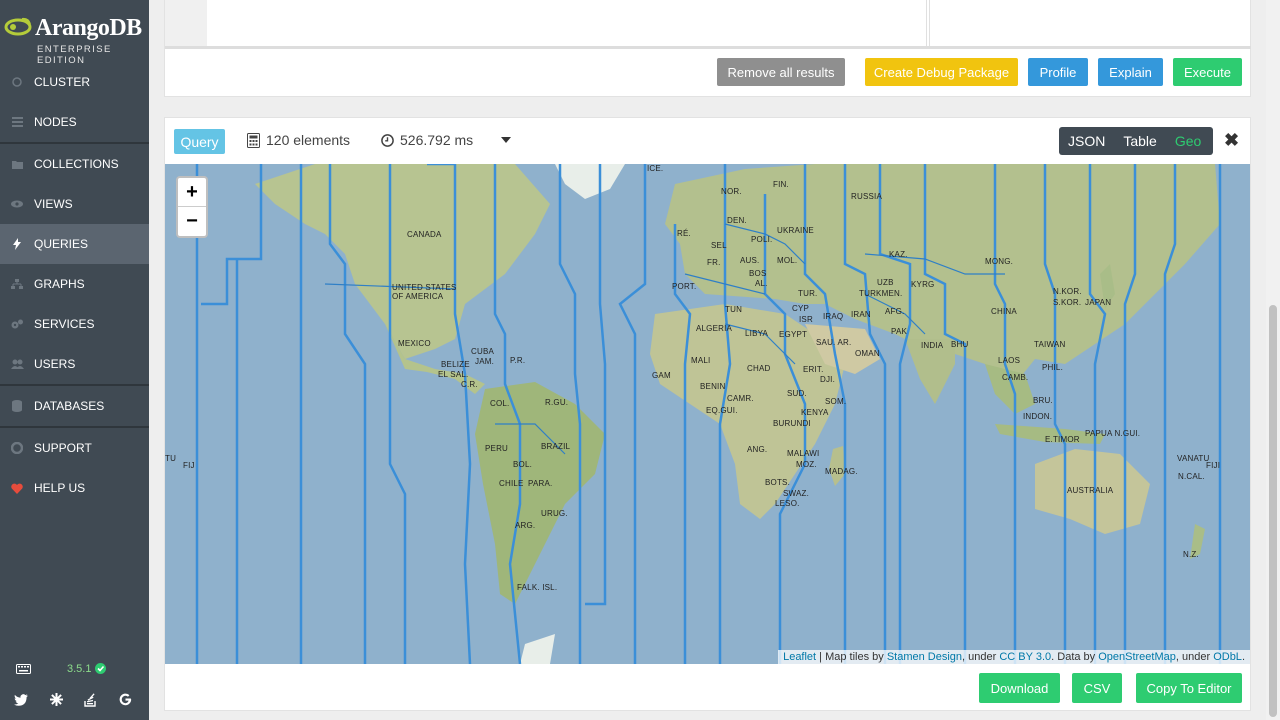  I want to click on leaflet-link: Leaflet, so click(799, 657).